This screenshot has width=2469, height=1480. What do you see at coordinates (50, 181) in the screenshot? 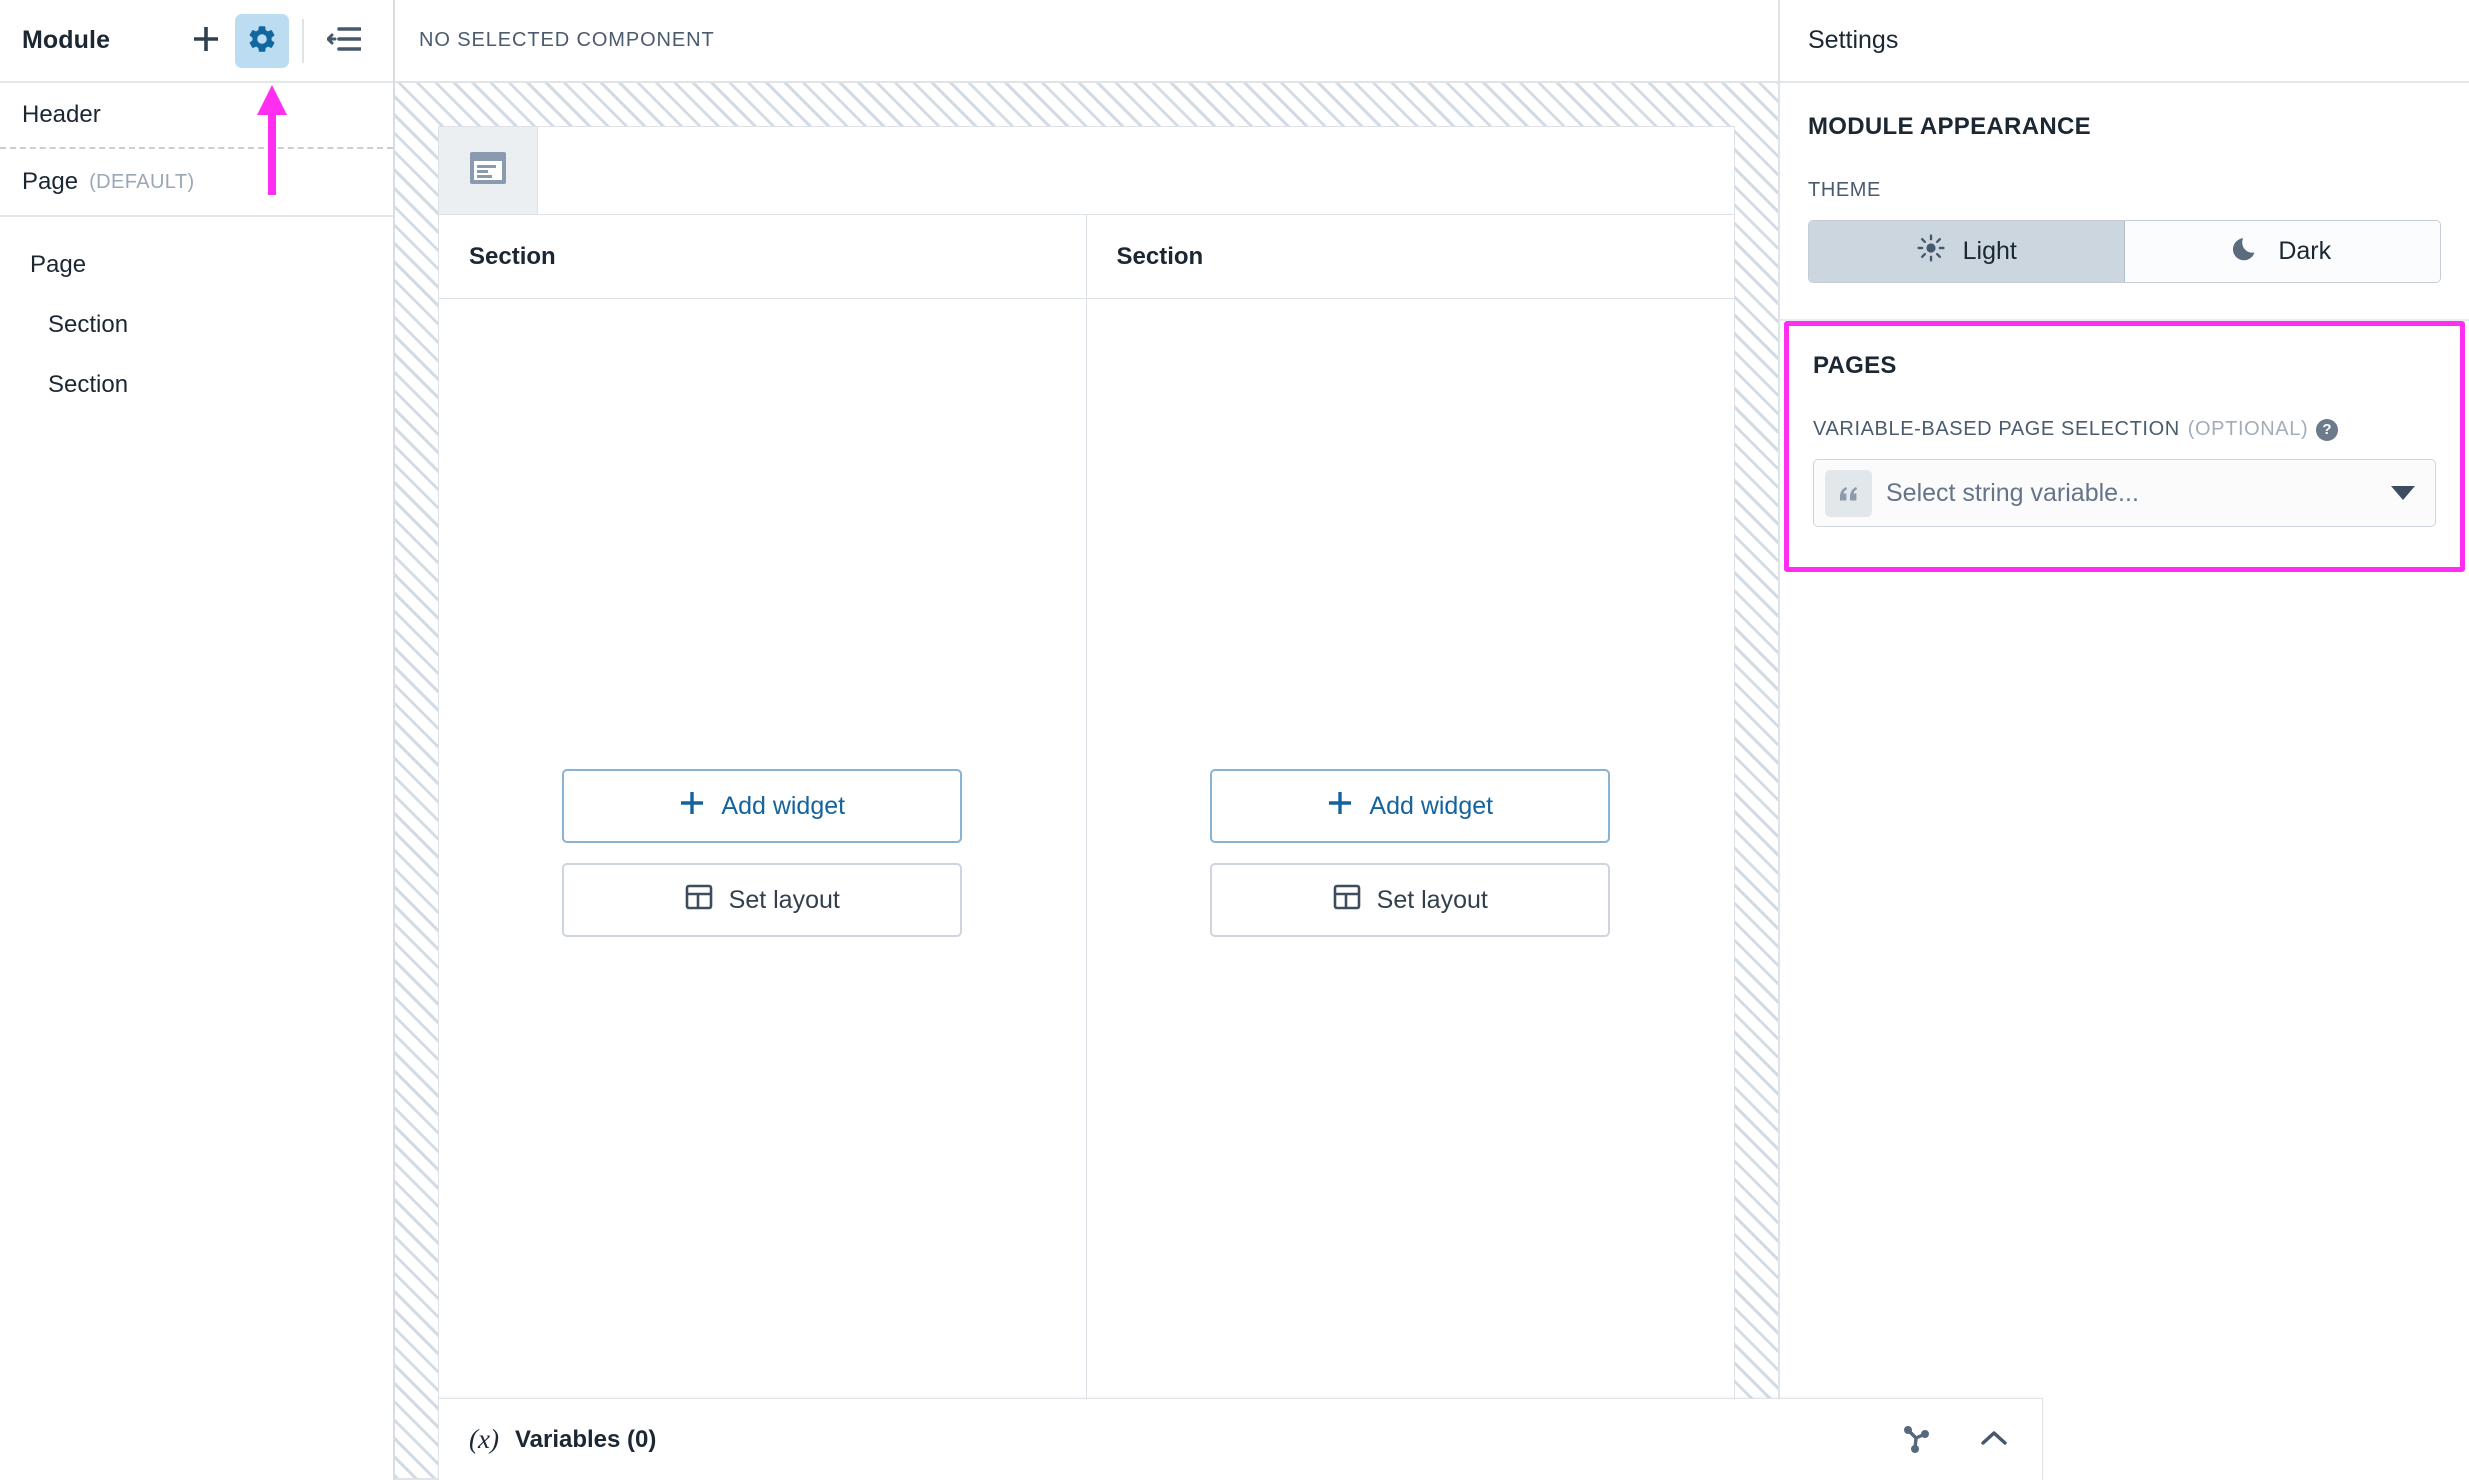
I see `tree-row-page-label: Page` at bounding box center [50, 181].